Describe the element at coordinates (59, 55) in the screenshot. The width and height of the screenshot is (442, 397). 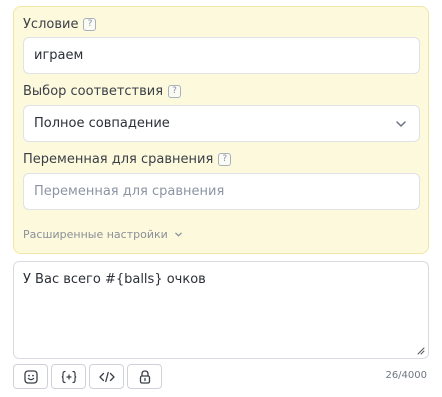
I see `condition-input-value: играем` at that location.